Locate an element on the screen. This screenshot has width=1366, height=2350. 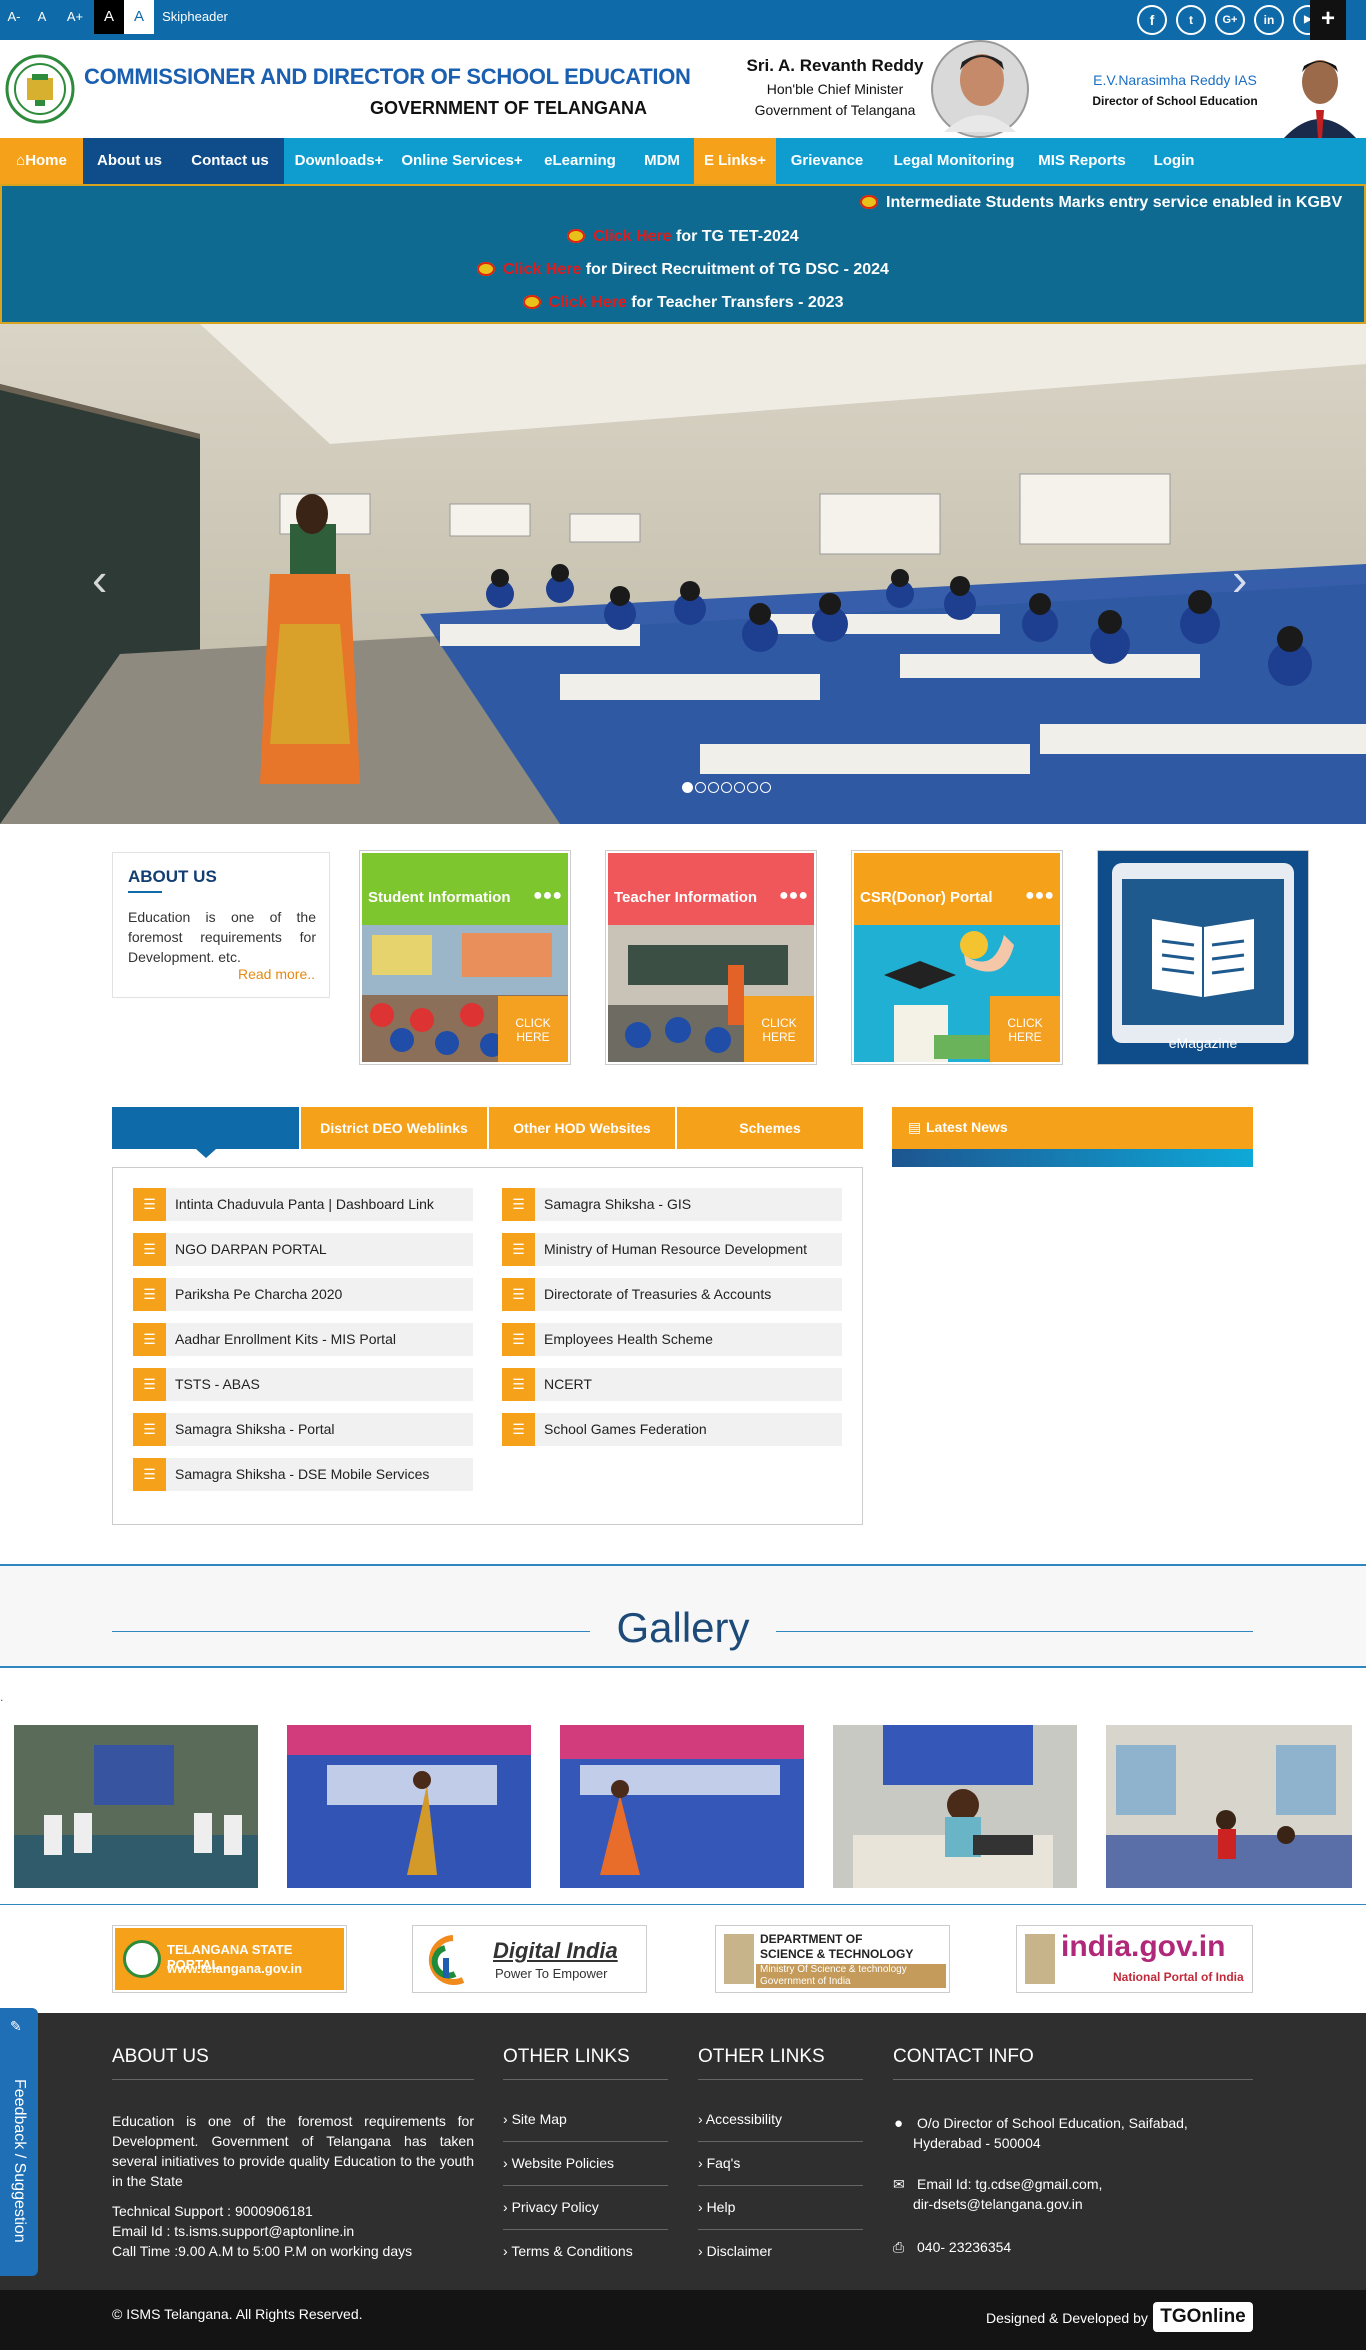
contrast-dark-button: A is located at coordinates (109, 17).